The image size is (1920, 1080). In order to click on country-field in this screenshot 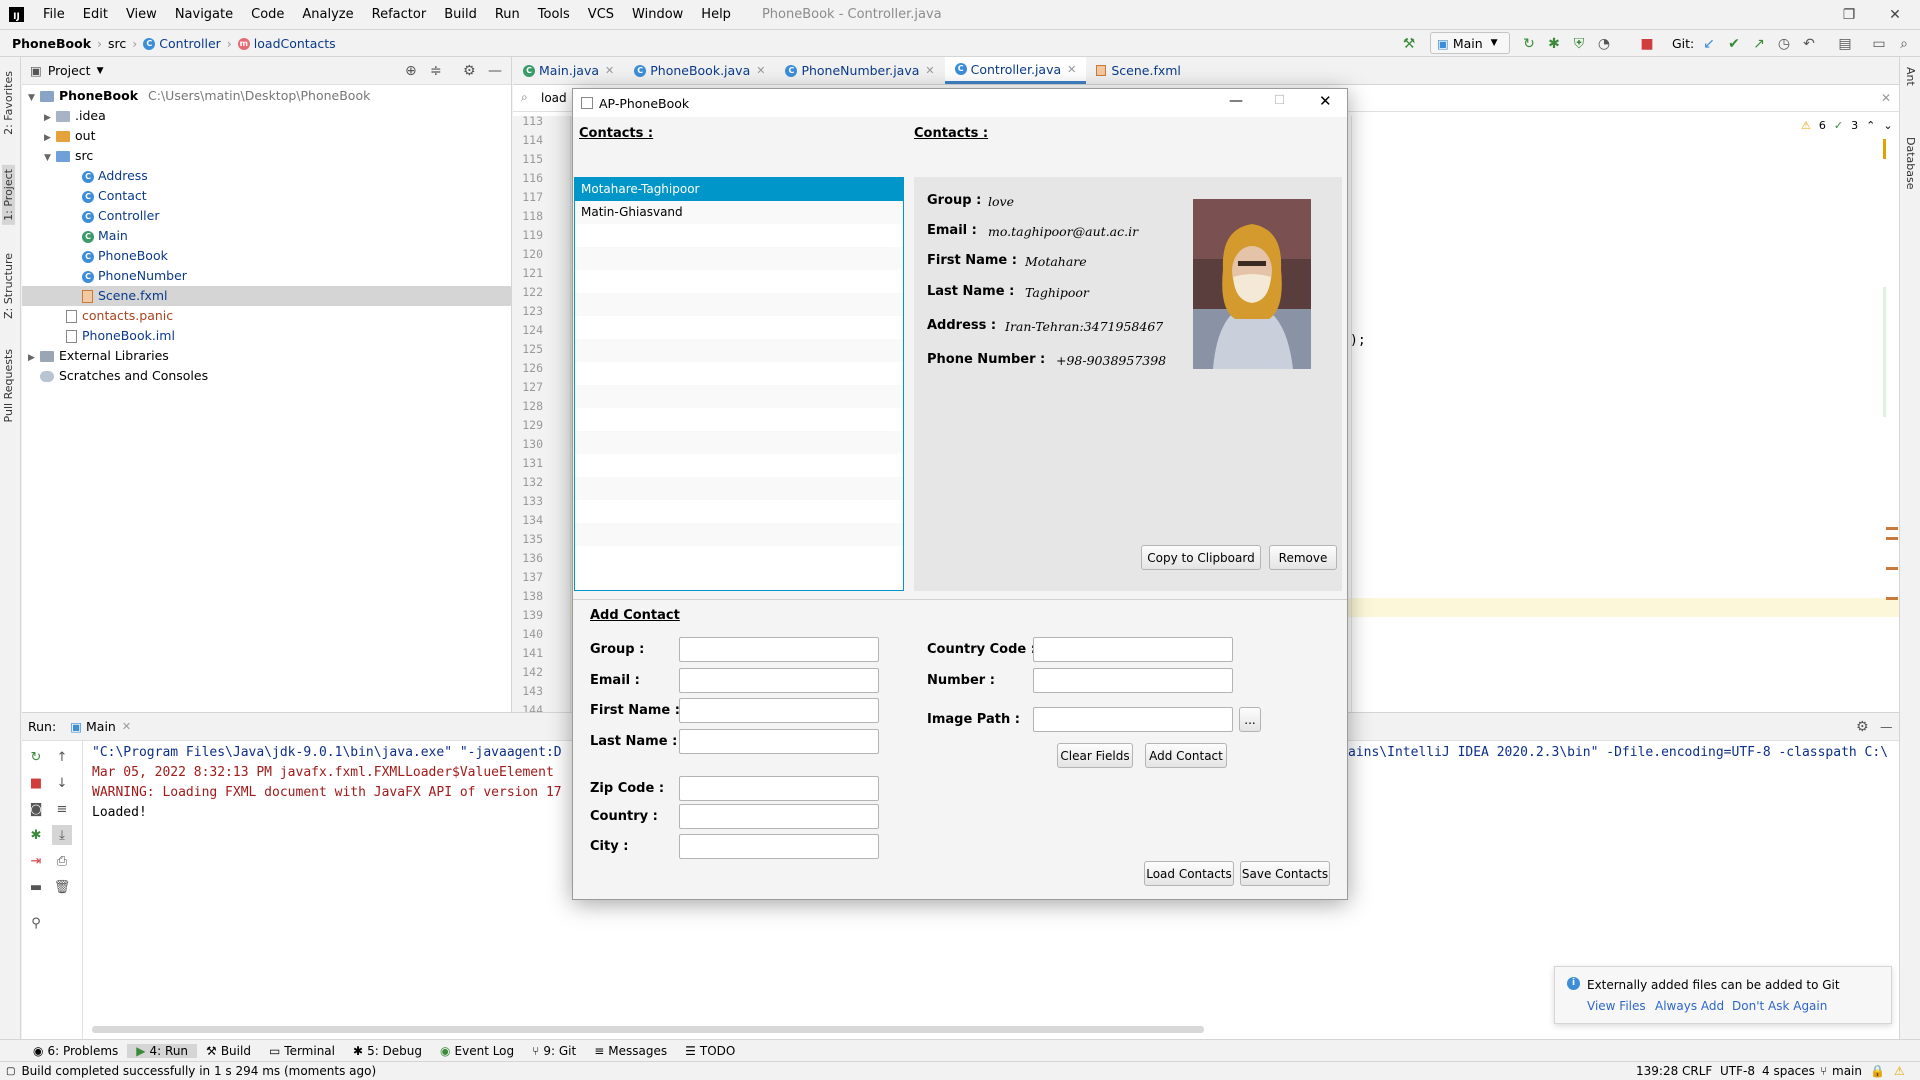, I will do `click(779, 816)`.